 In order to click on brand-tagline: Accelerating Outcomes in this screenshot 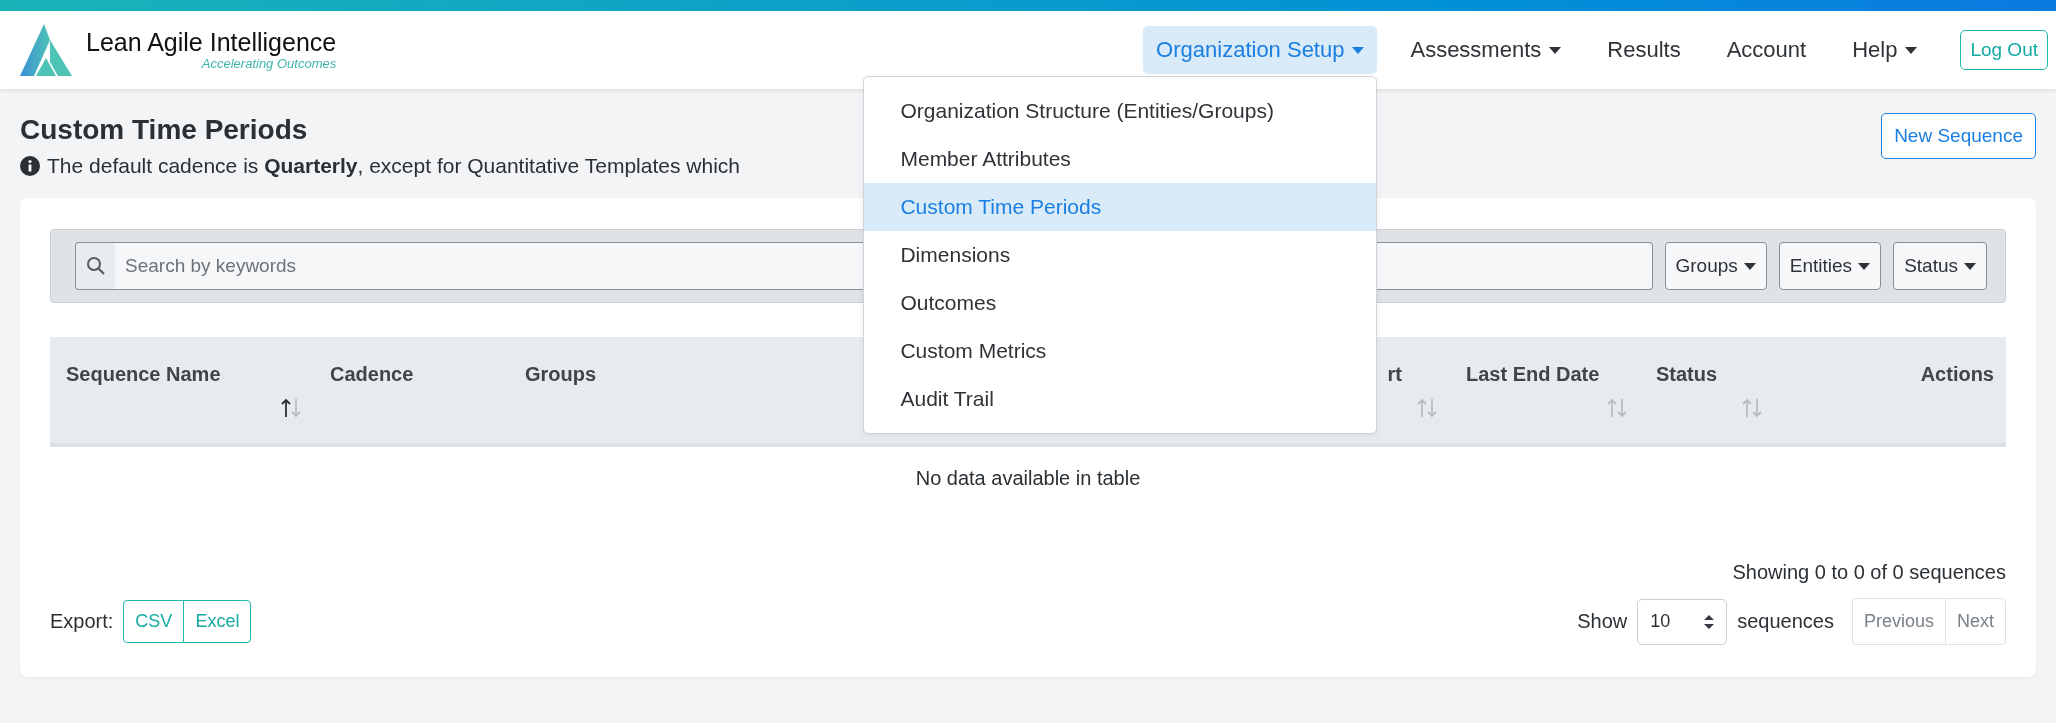, I will do `click(269, 64)`.